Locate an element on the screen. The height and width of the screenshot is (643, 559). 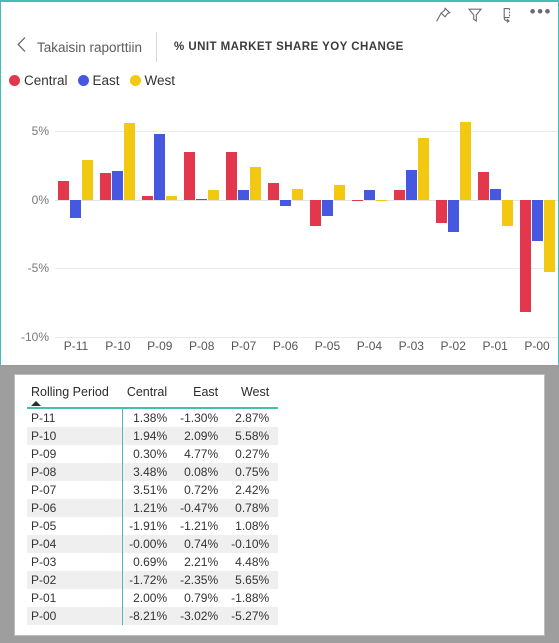
table-row: P-05 -1.91% -1.21% 1.08% is located at coordinates (152, 526).